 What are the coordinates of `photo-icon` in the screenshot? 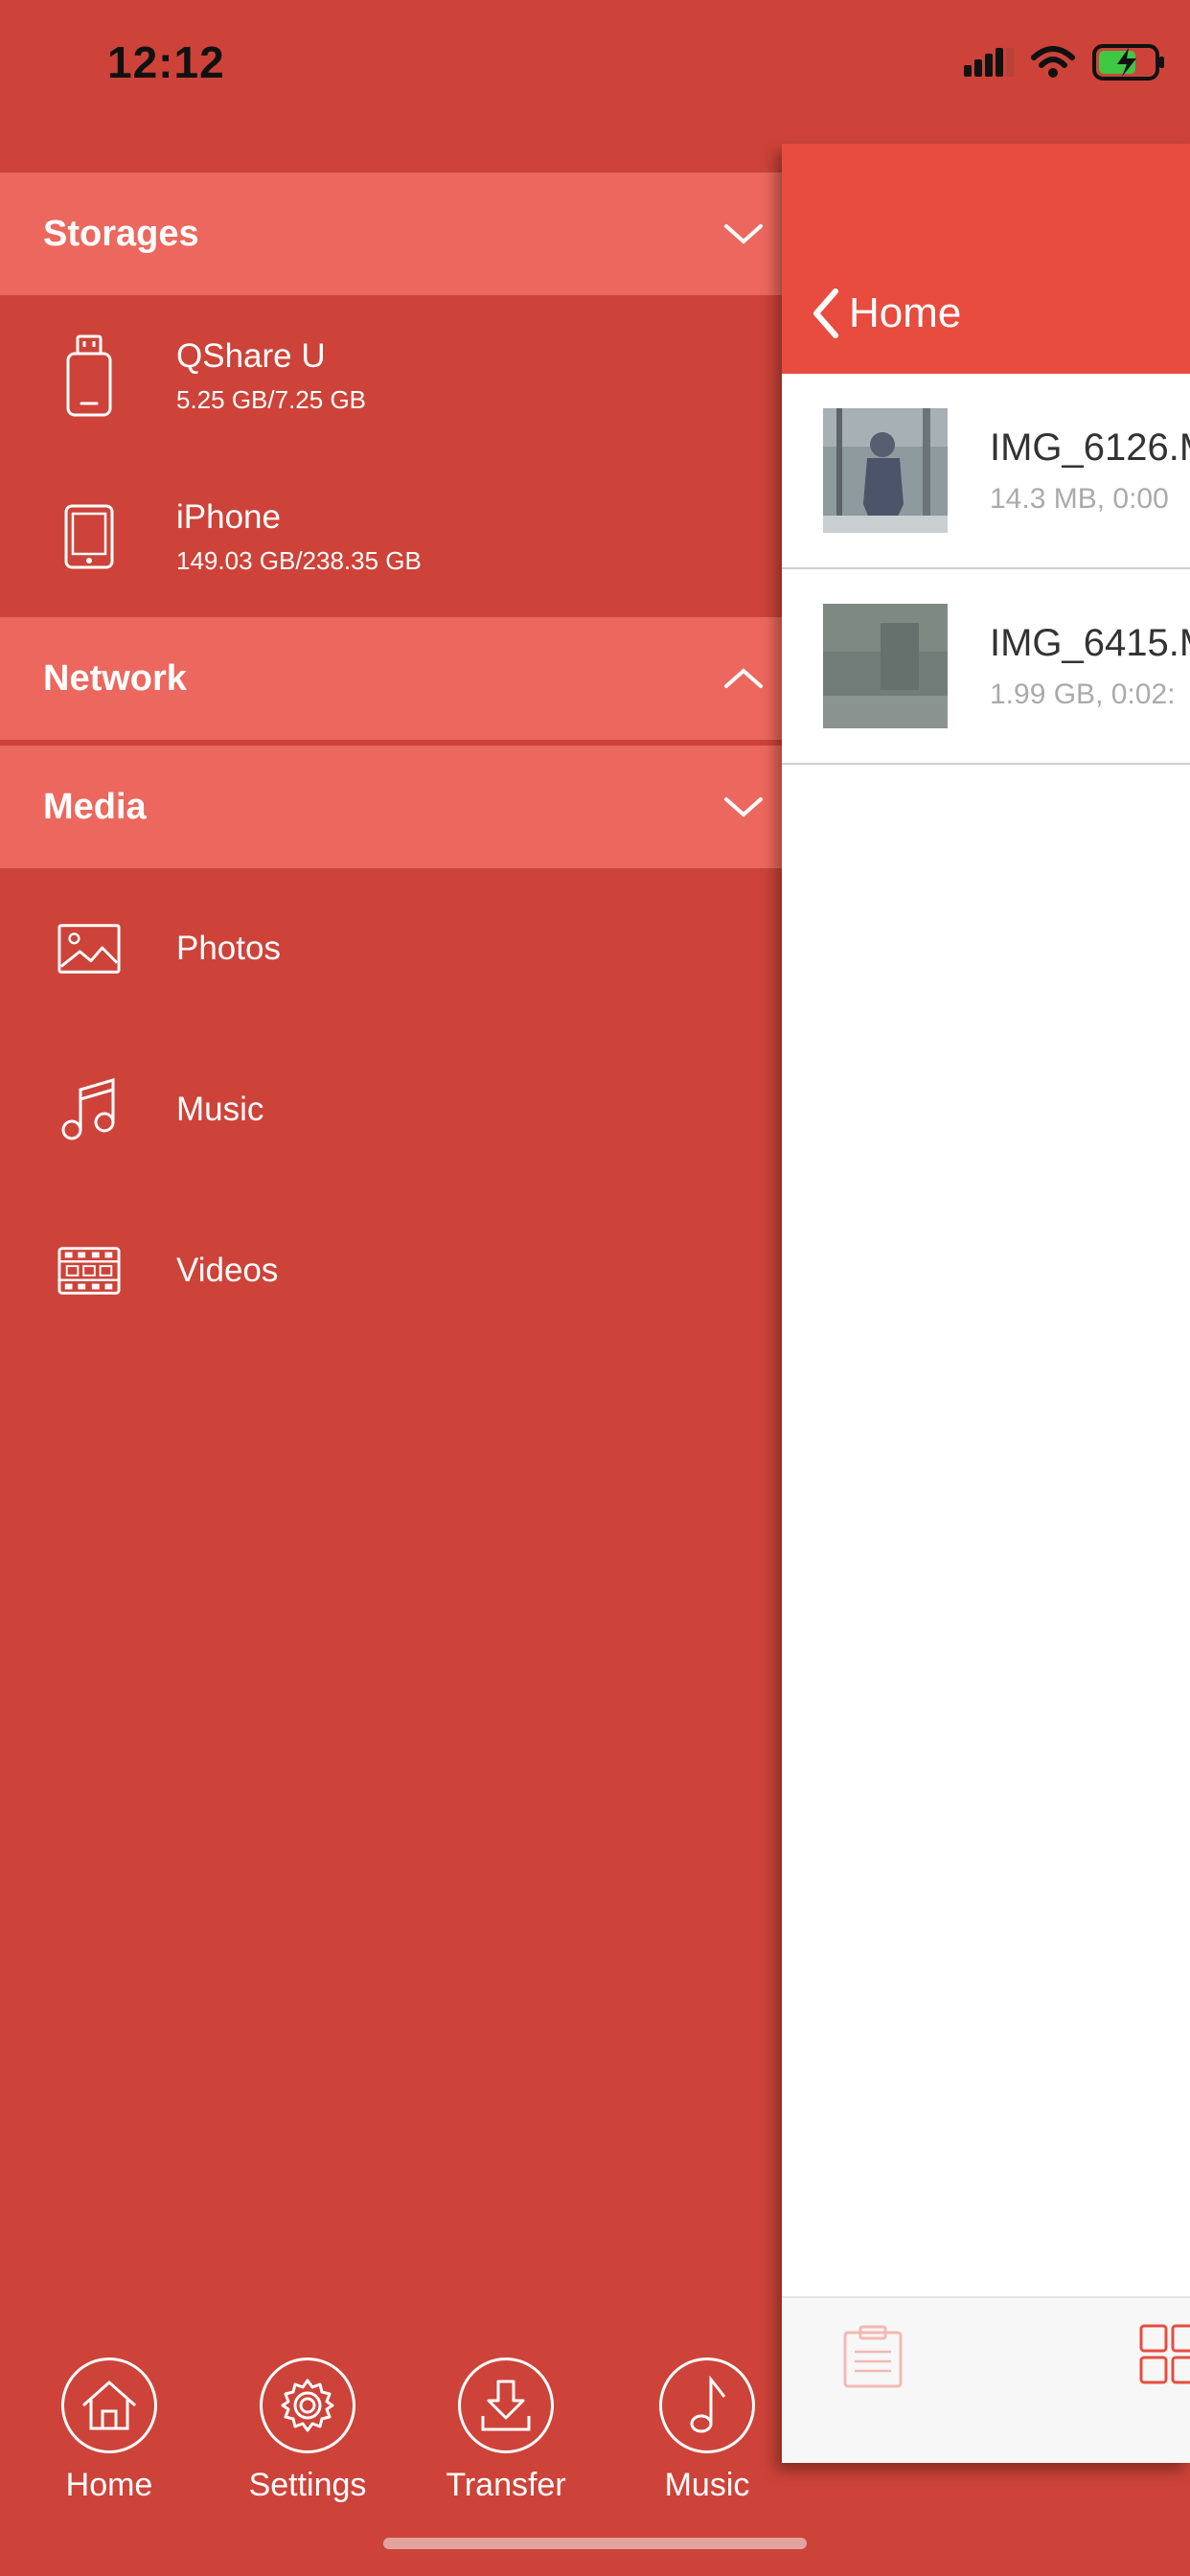 It's located at (89, 949).